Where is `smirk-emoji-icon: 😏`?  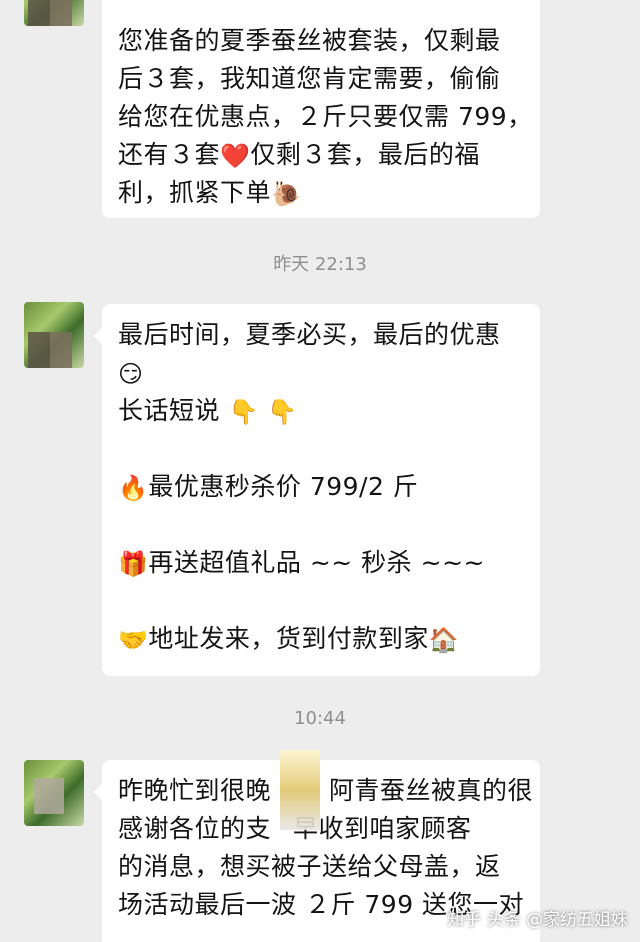
smirk-emoji-icon: 😏 is located at coordinates (131, 374).